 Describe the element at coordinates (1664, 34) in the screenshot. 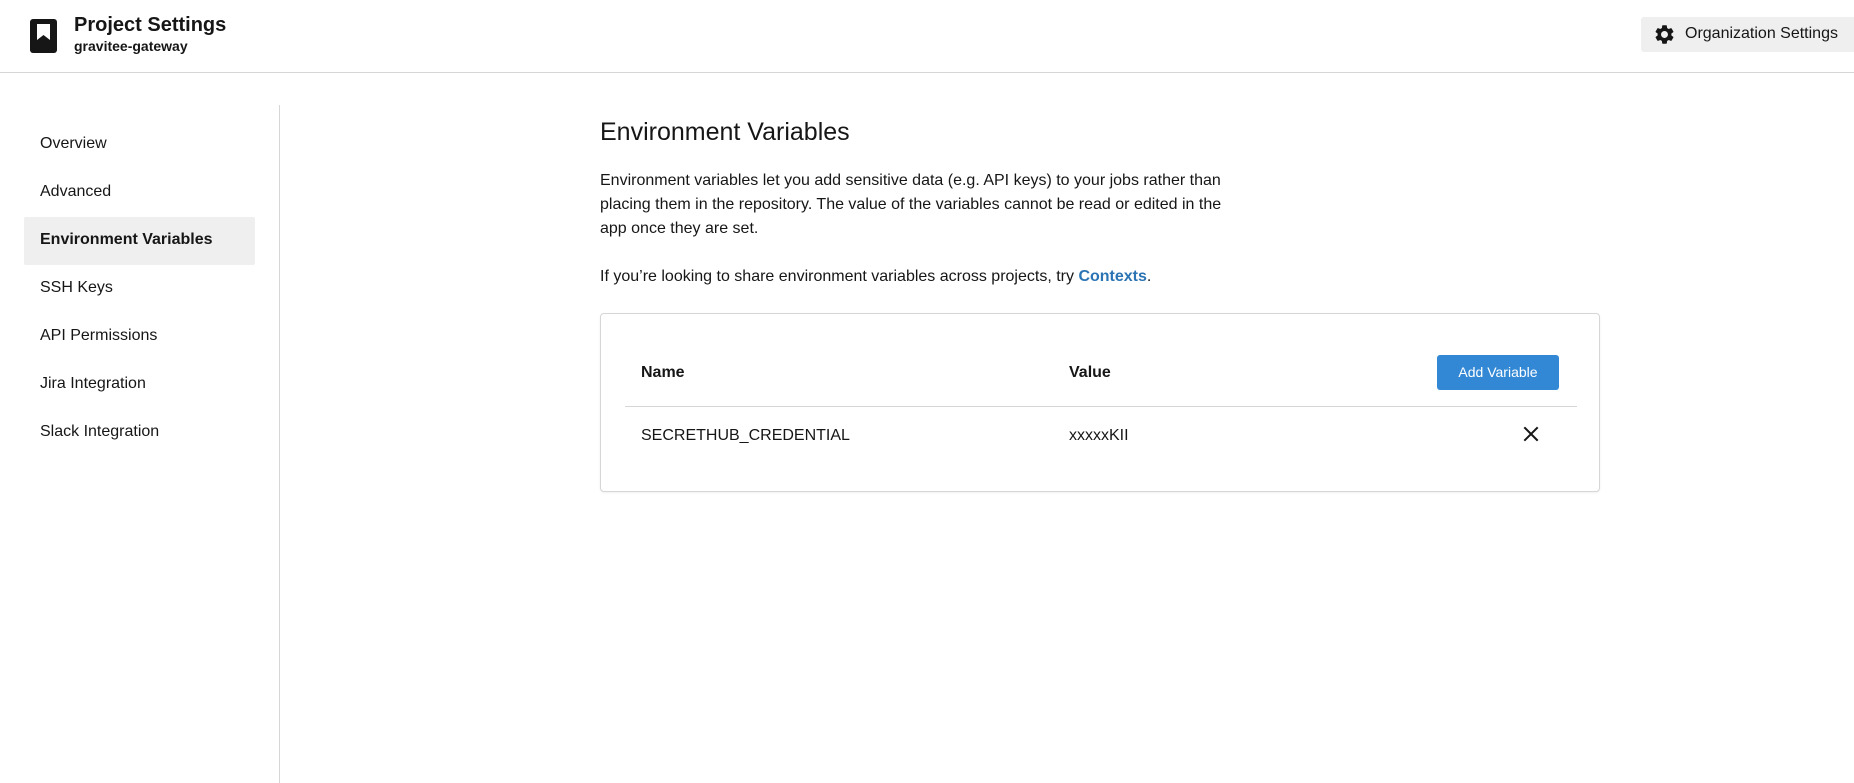

I see `gear-icon` at that location.